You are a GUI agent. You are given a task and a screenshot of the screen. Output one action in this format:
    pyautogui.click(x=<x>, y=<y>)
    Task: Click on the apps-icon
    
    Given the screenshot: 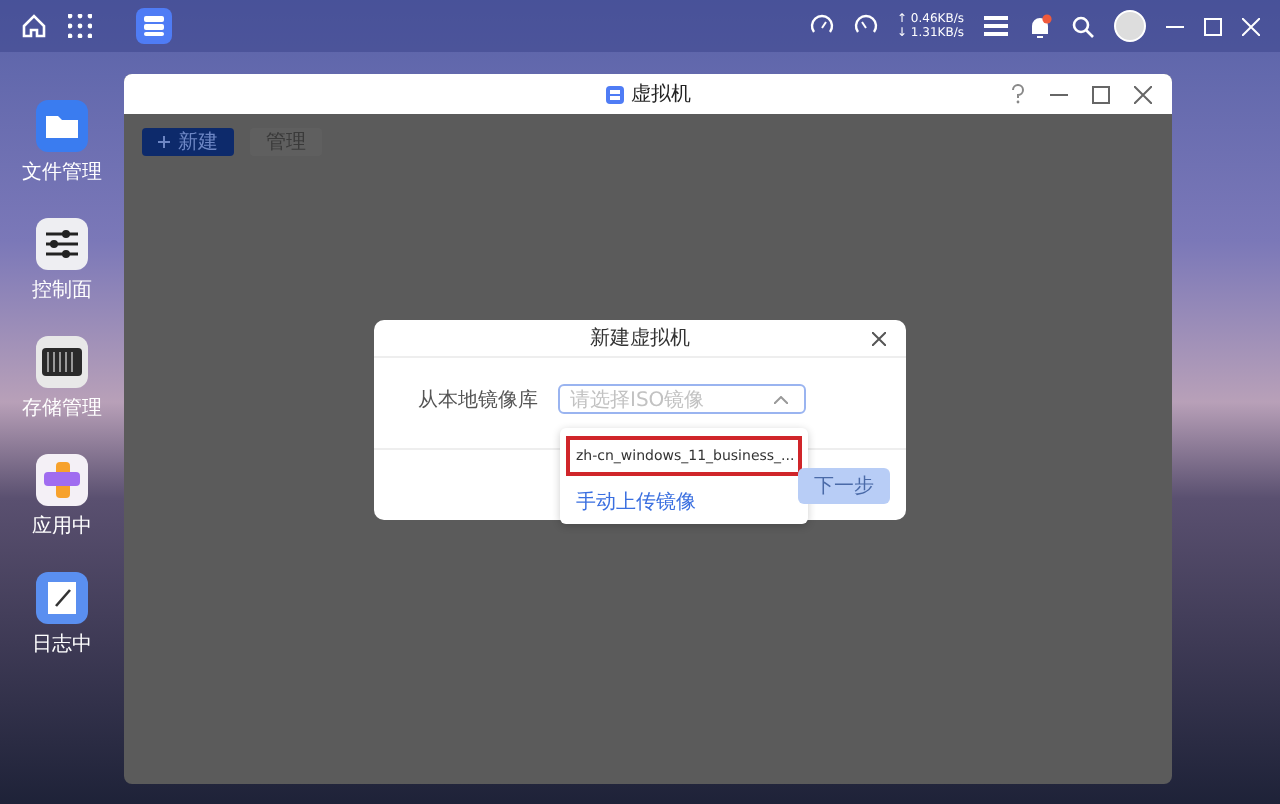 What is the action you would take?
    pyautogui.click(x=62, y=480)
    